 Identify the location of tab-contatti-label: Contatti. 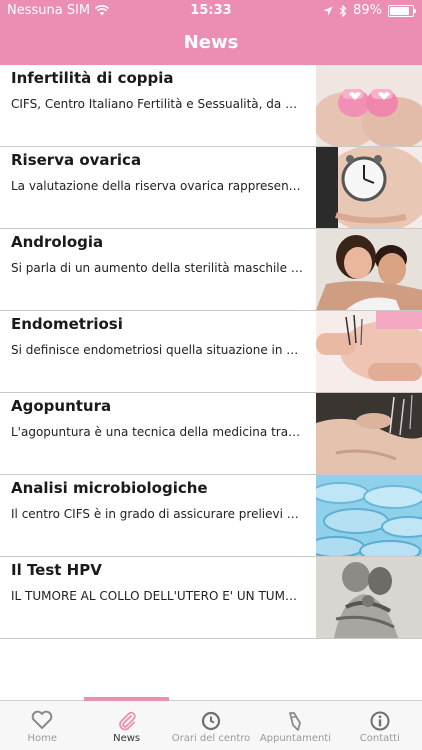
(379, 738).